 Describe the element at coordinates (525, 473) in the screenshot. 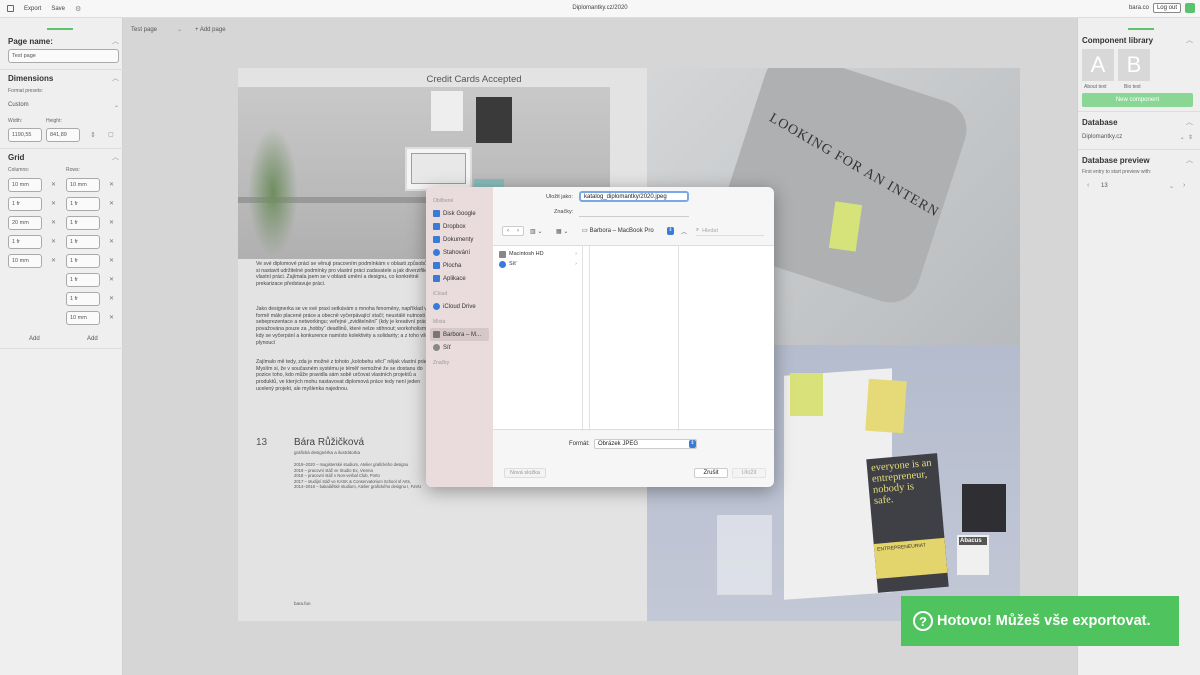

I see `new-folder-button: Nová složka` at that location.